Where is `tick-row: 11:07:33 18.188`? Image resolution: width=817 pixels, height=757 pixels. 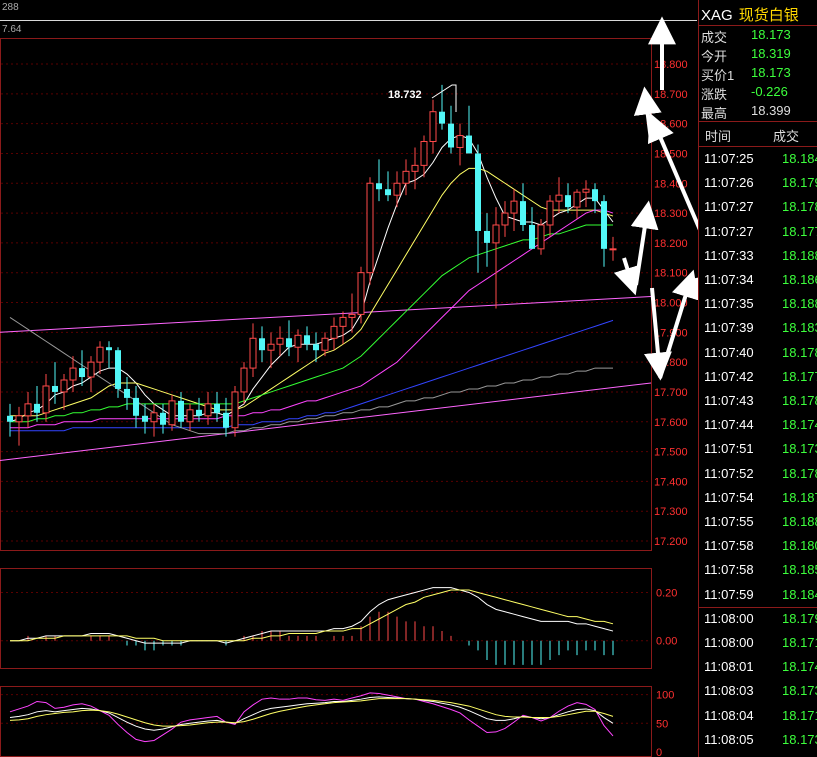
tick-row: 11:07:33 18.188 is located at coordinates (760, 260).